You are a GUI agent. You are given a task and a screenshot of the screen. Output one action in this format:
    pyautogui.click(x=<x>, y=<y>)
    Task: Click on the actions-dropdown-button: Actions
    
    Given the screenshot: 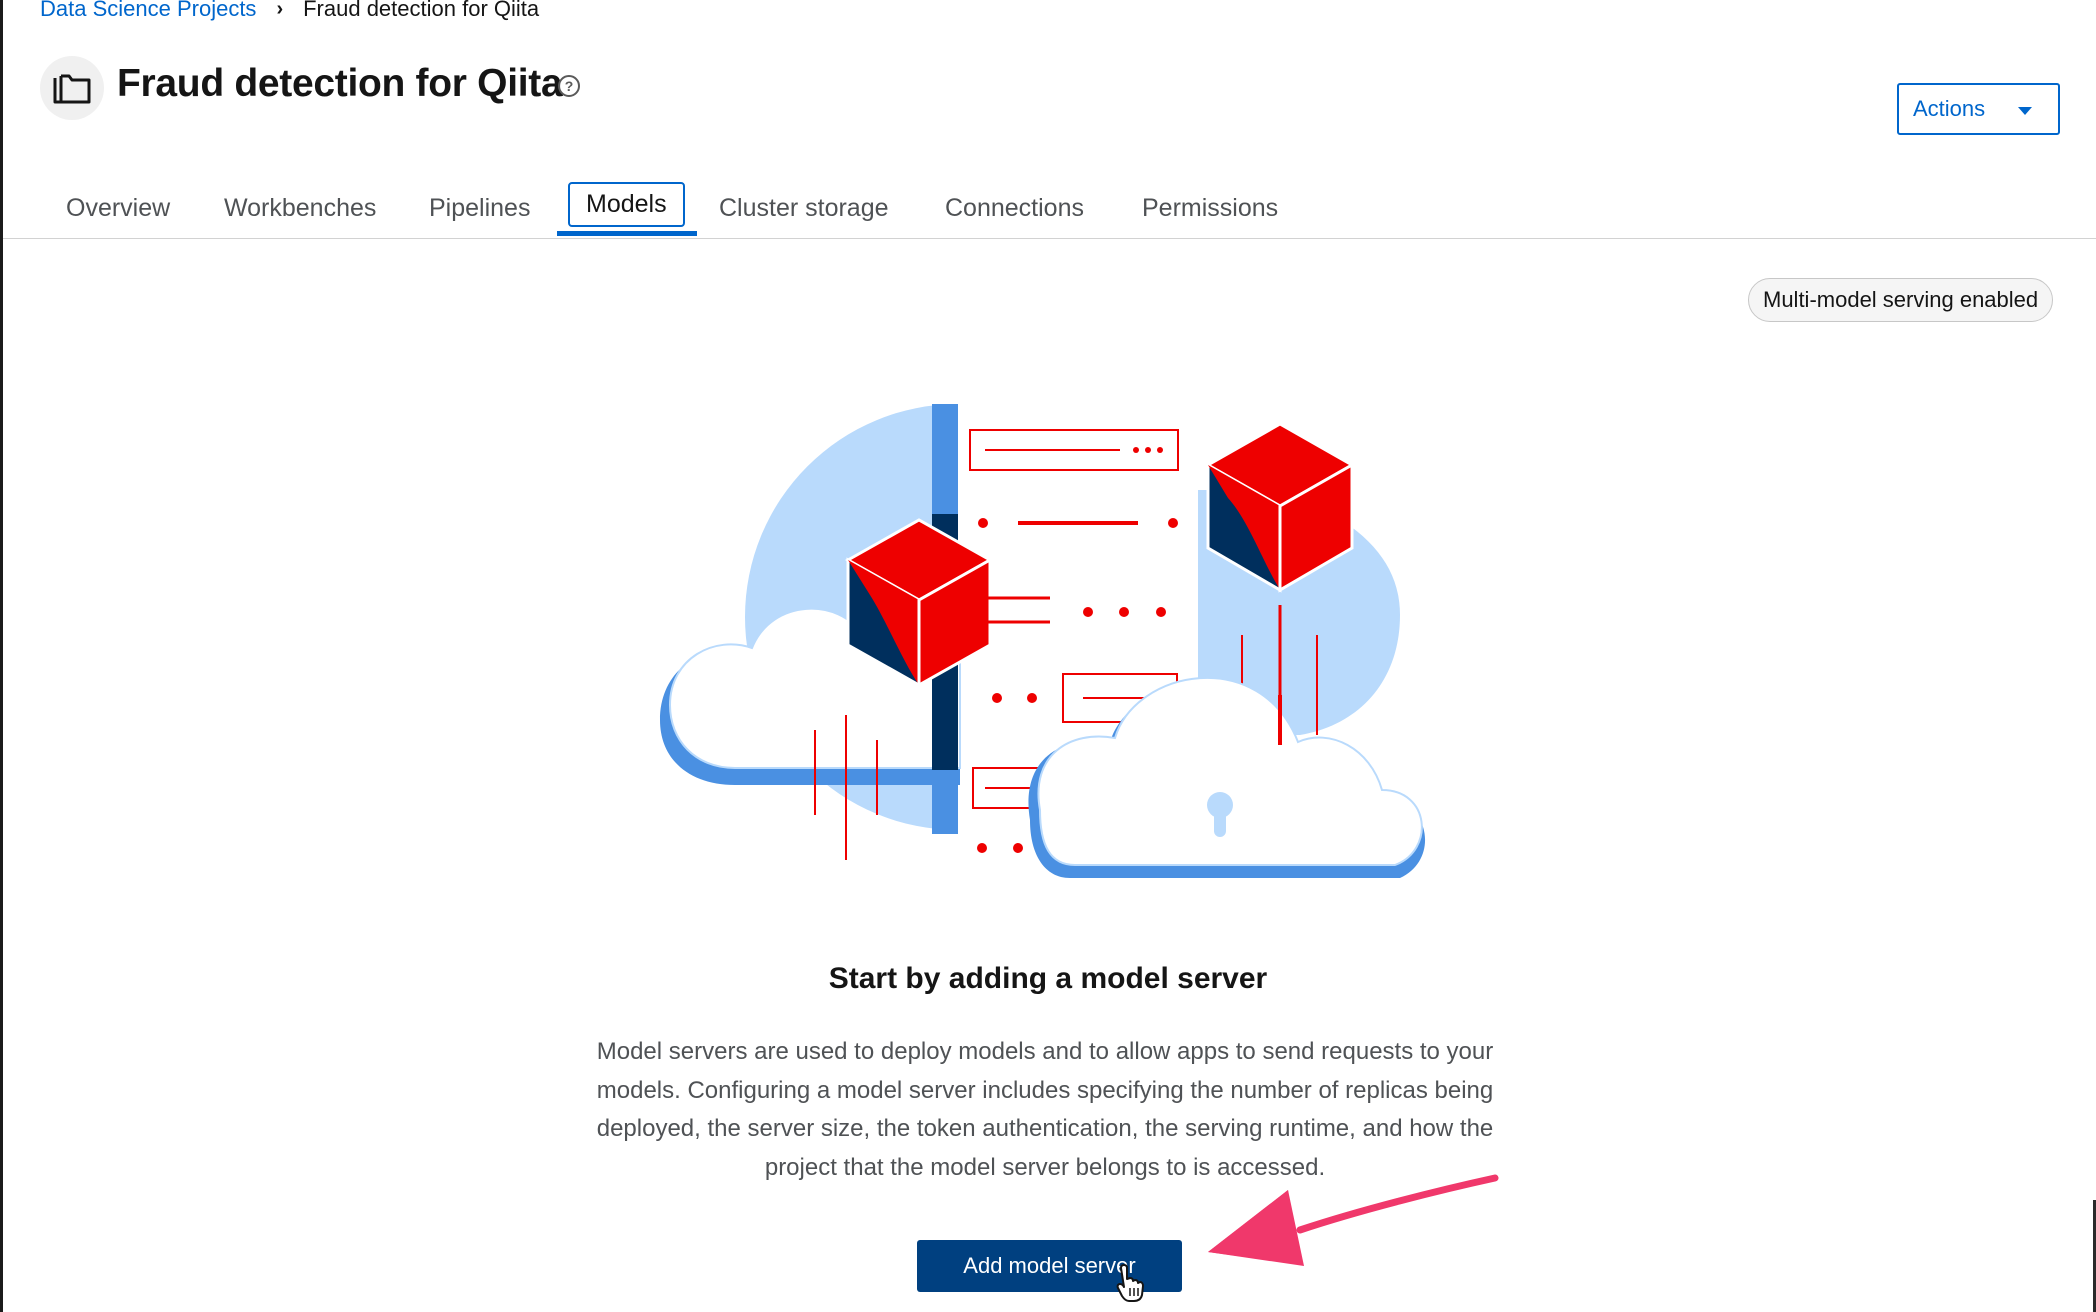 What is the action you would take?
    pyautogui.click(x=1978, y=109)
    